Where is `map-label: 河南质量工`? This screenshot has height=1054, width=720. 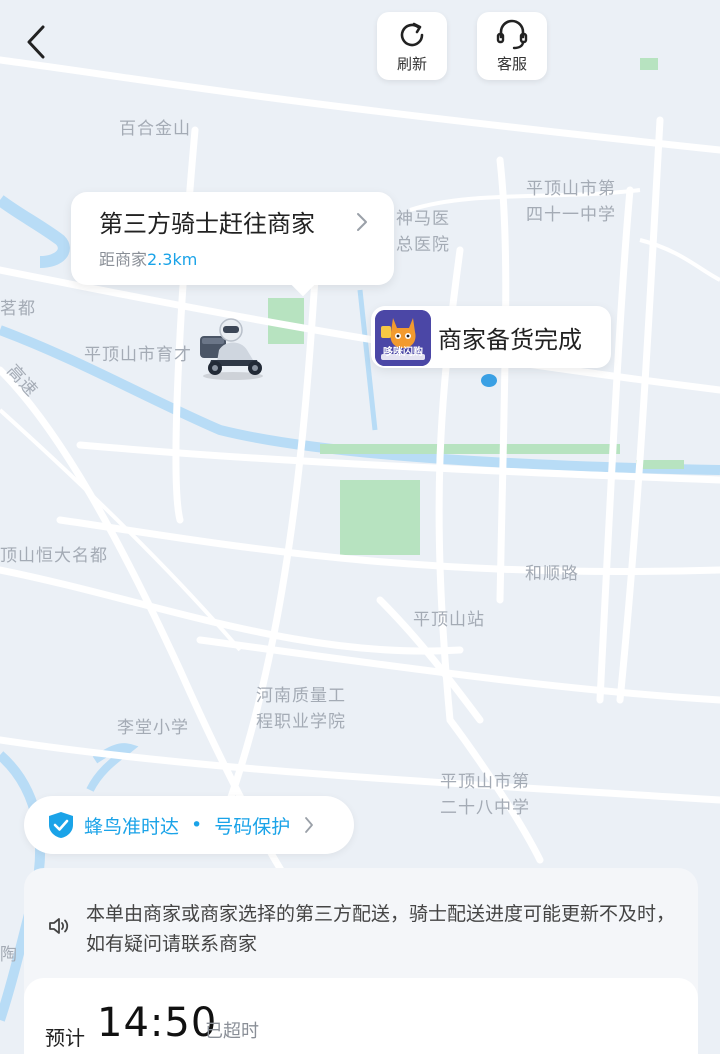 map-label: 河南质量工 is located at coordinates (301, 696).